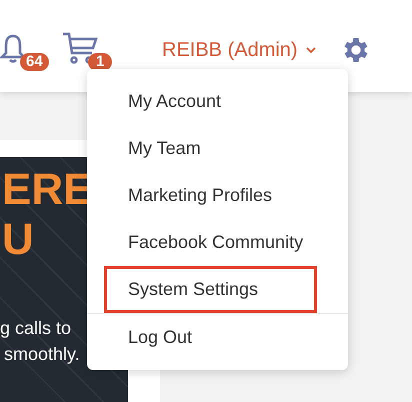 This screenshot has width=412, height=402. I want to click on banner-text: g calls to, so click(36, 328).